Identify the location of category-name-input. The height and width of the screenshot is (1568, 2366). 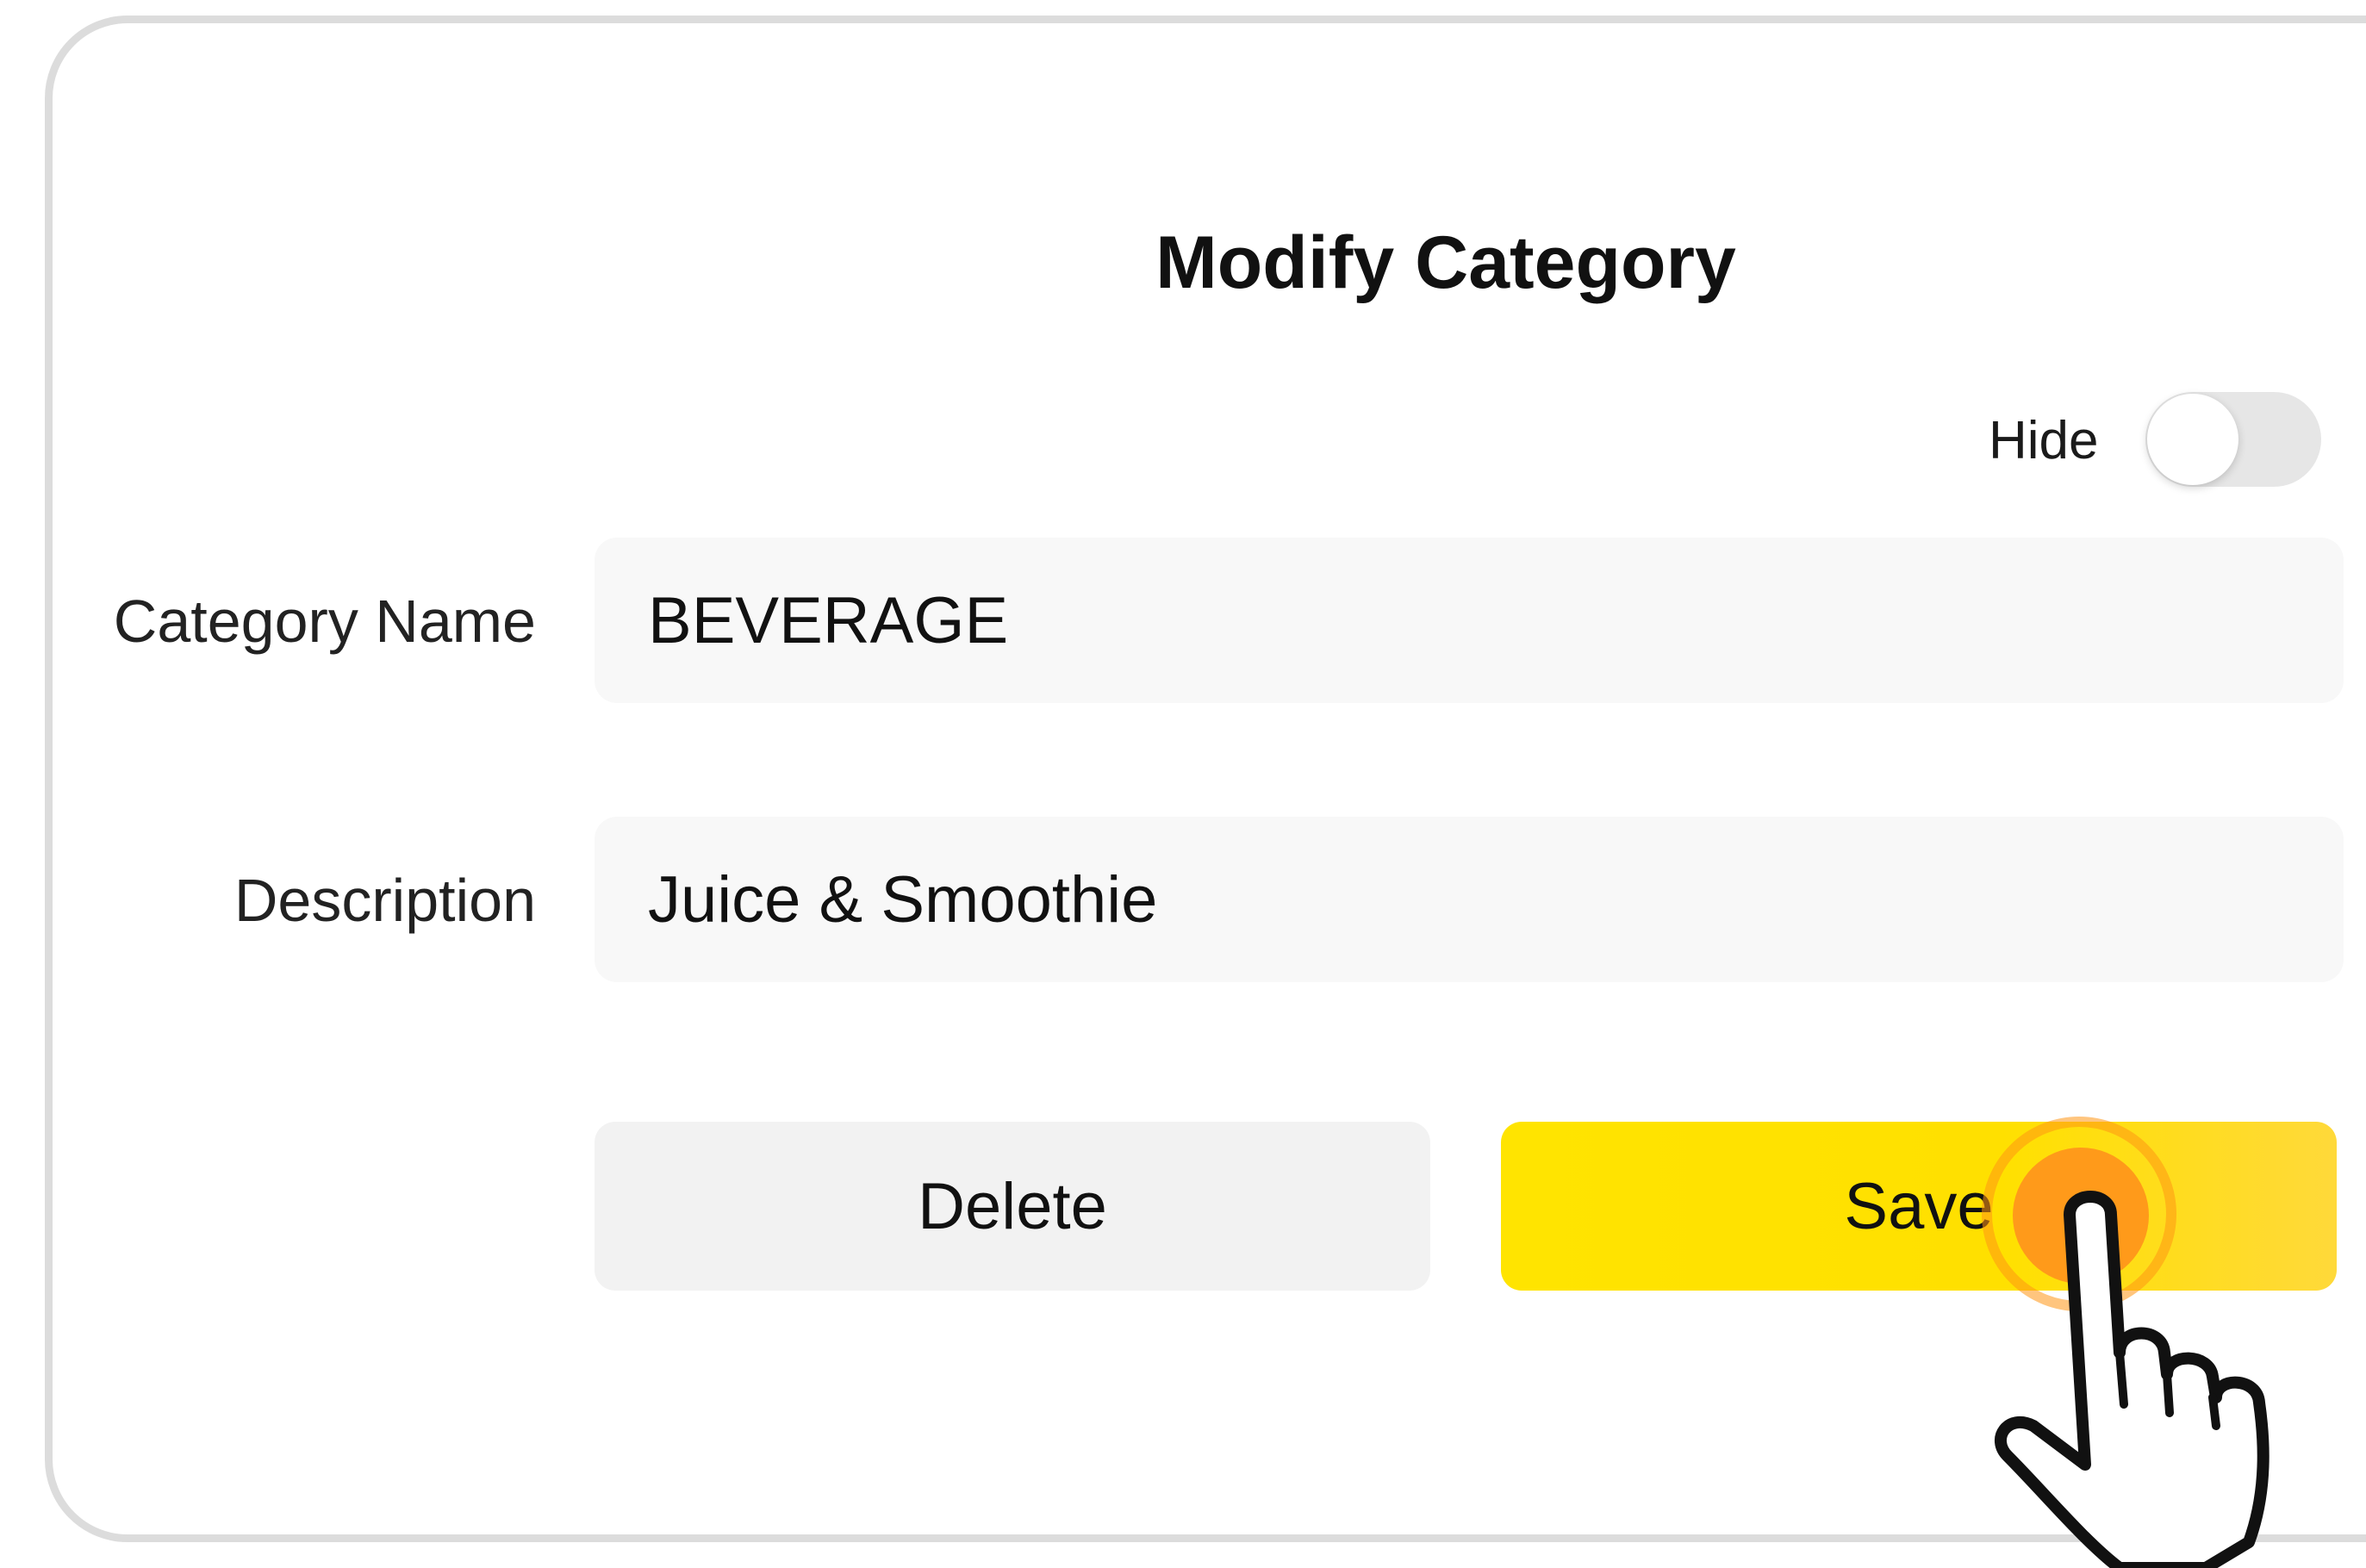
(1496, 620).